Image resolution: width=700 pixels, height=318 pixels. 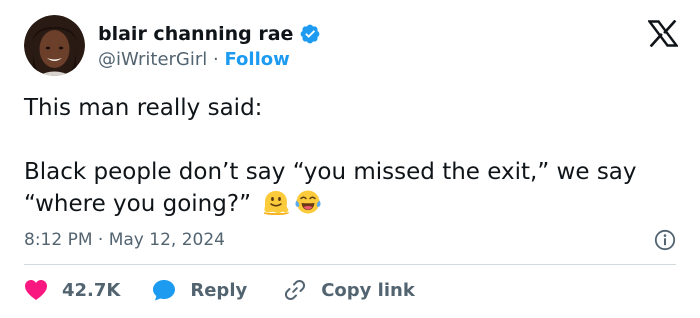 I want to click on melting-face-emoji, so click(x=276, y=202).